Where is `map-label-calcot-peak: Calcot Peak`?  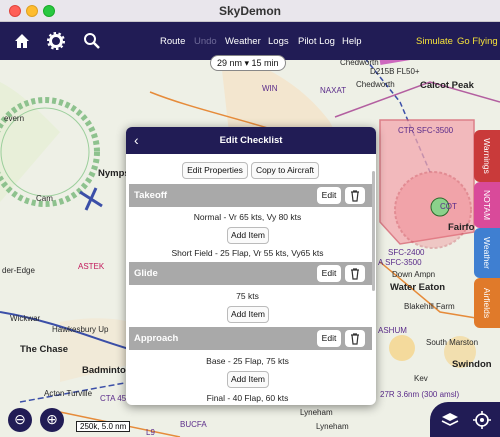
map-label-calcot-peak: Calcot Peak is located at coordinates (447, 85).